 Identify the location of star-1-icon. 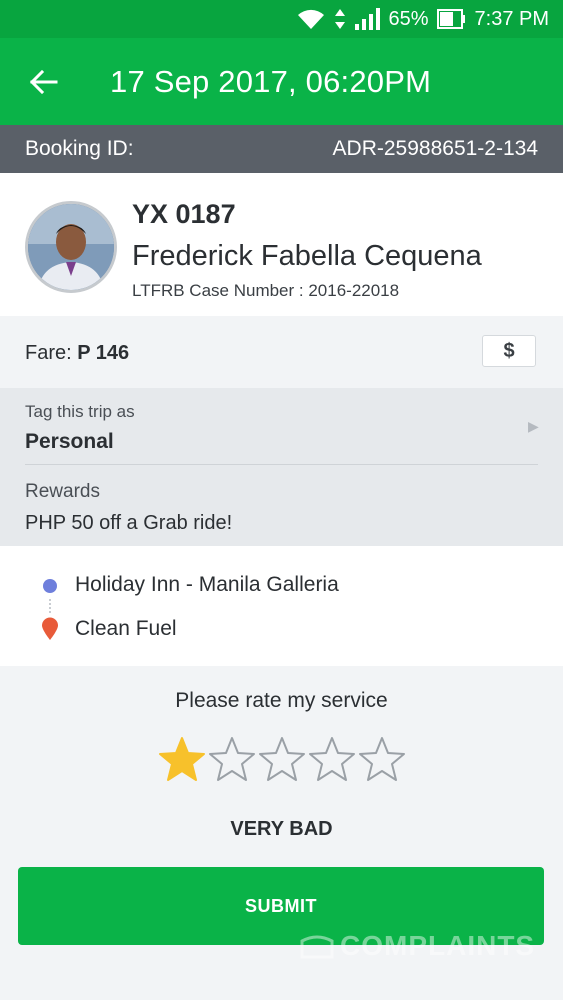
(182, 760).